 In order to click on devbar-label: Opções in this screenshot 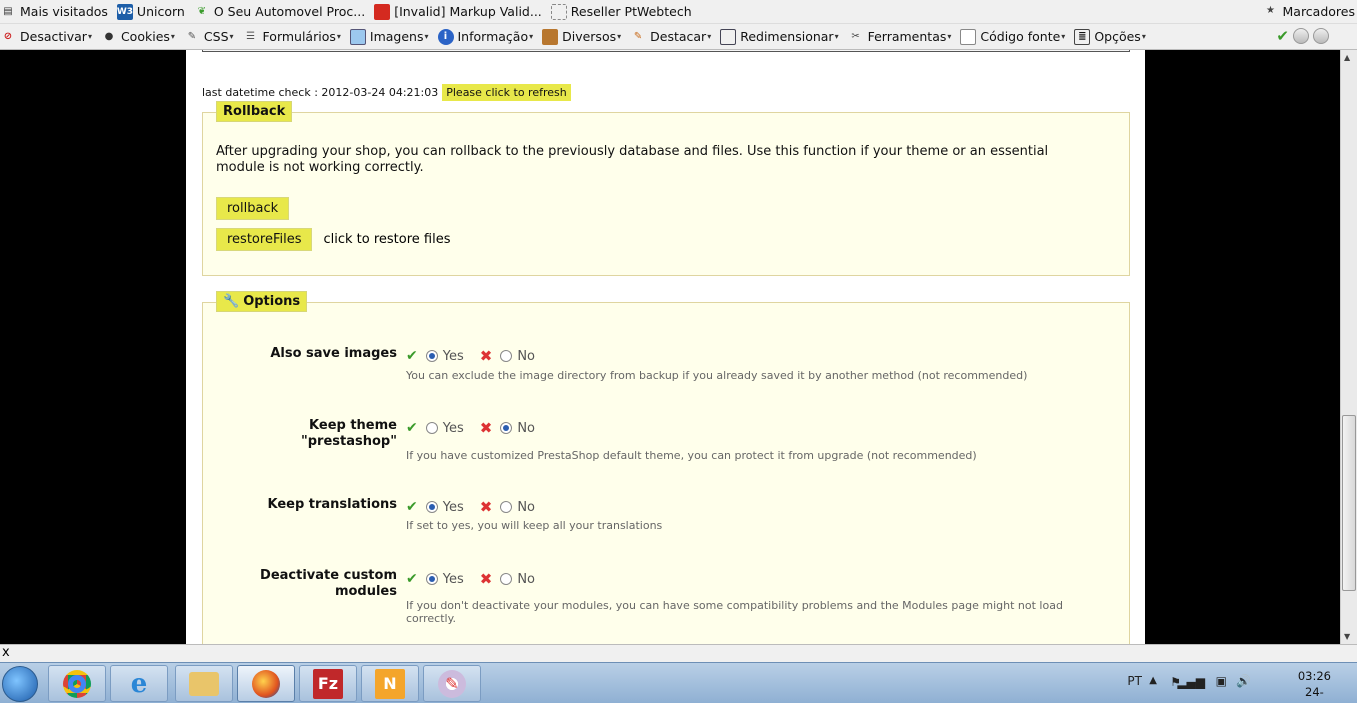, I will do `click(1117, 36)`.